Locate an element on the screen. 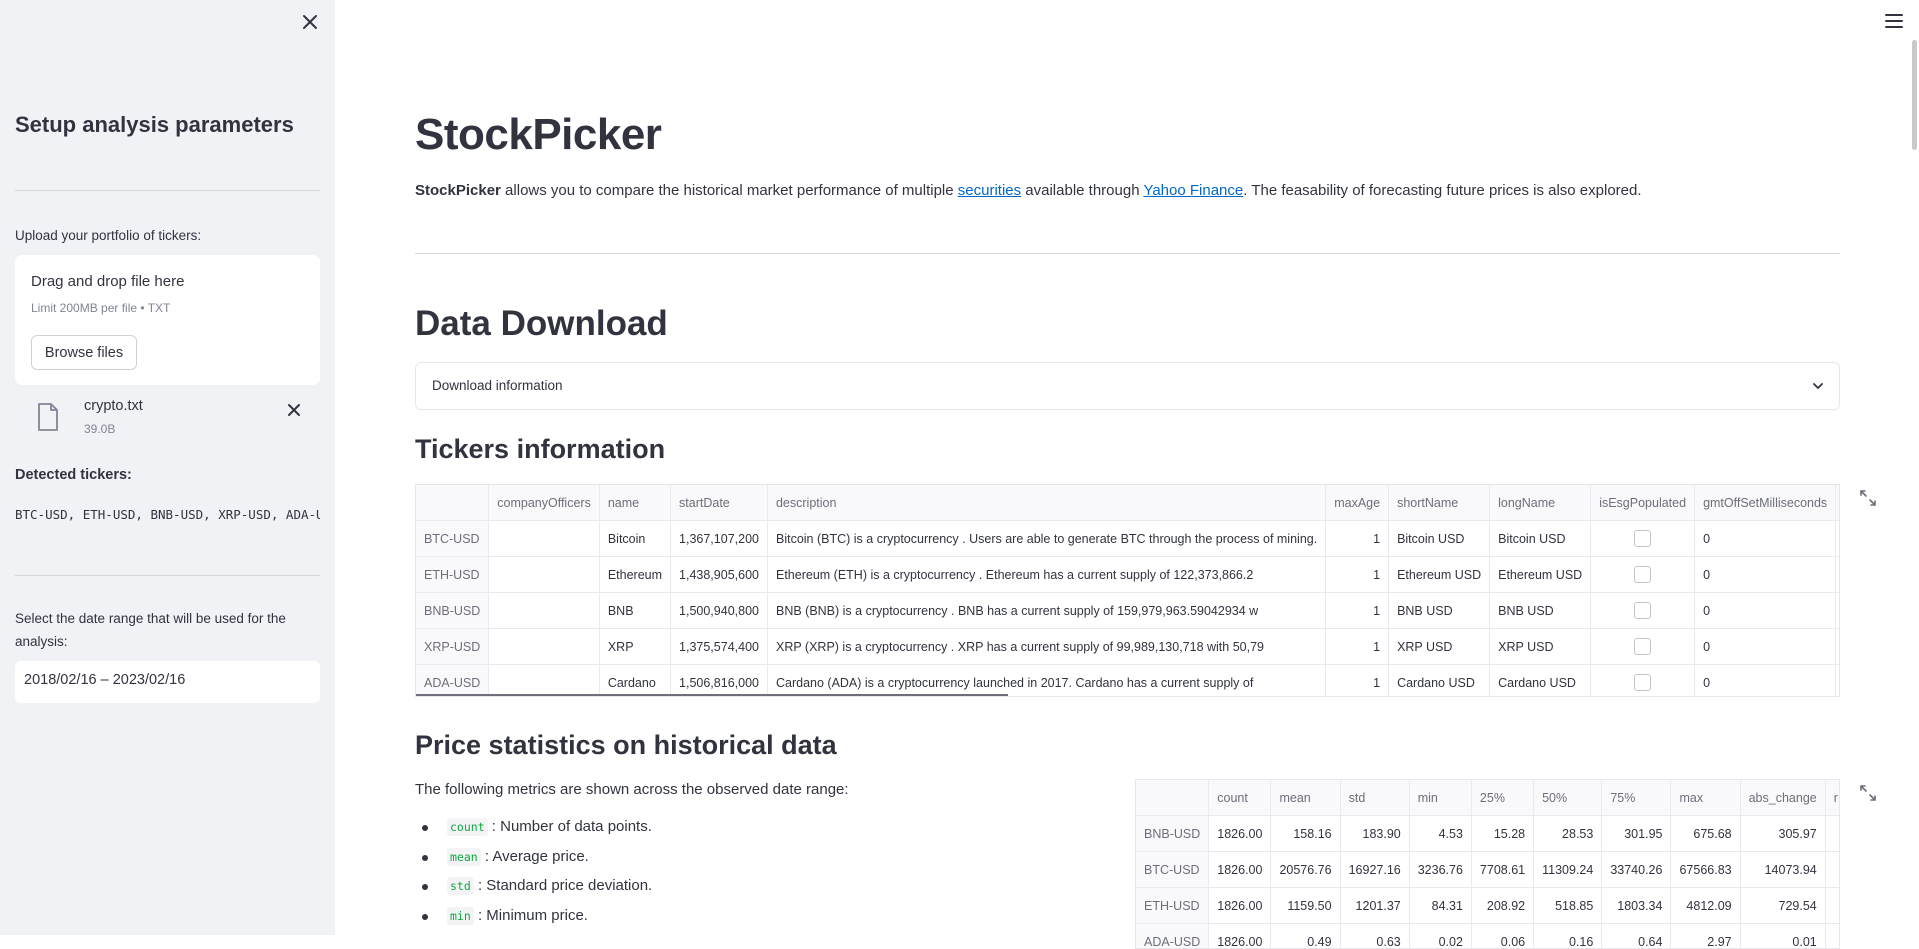 This screenshot has width=1919, height=949. table-cell: 518.85 is located at coordinates (1568, 906).